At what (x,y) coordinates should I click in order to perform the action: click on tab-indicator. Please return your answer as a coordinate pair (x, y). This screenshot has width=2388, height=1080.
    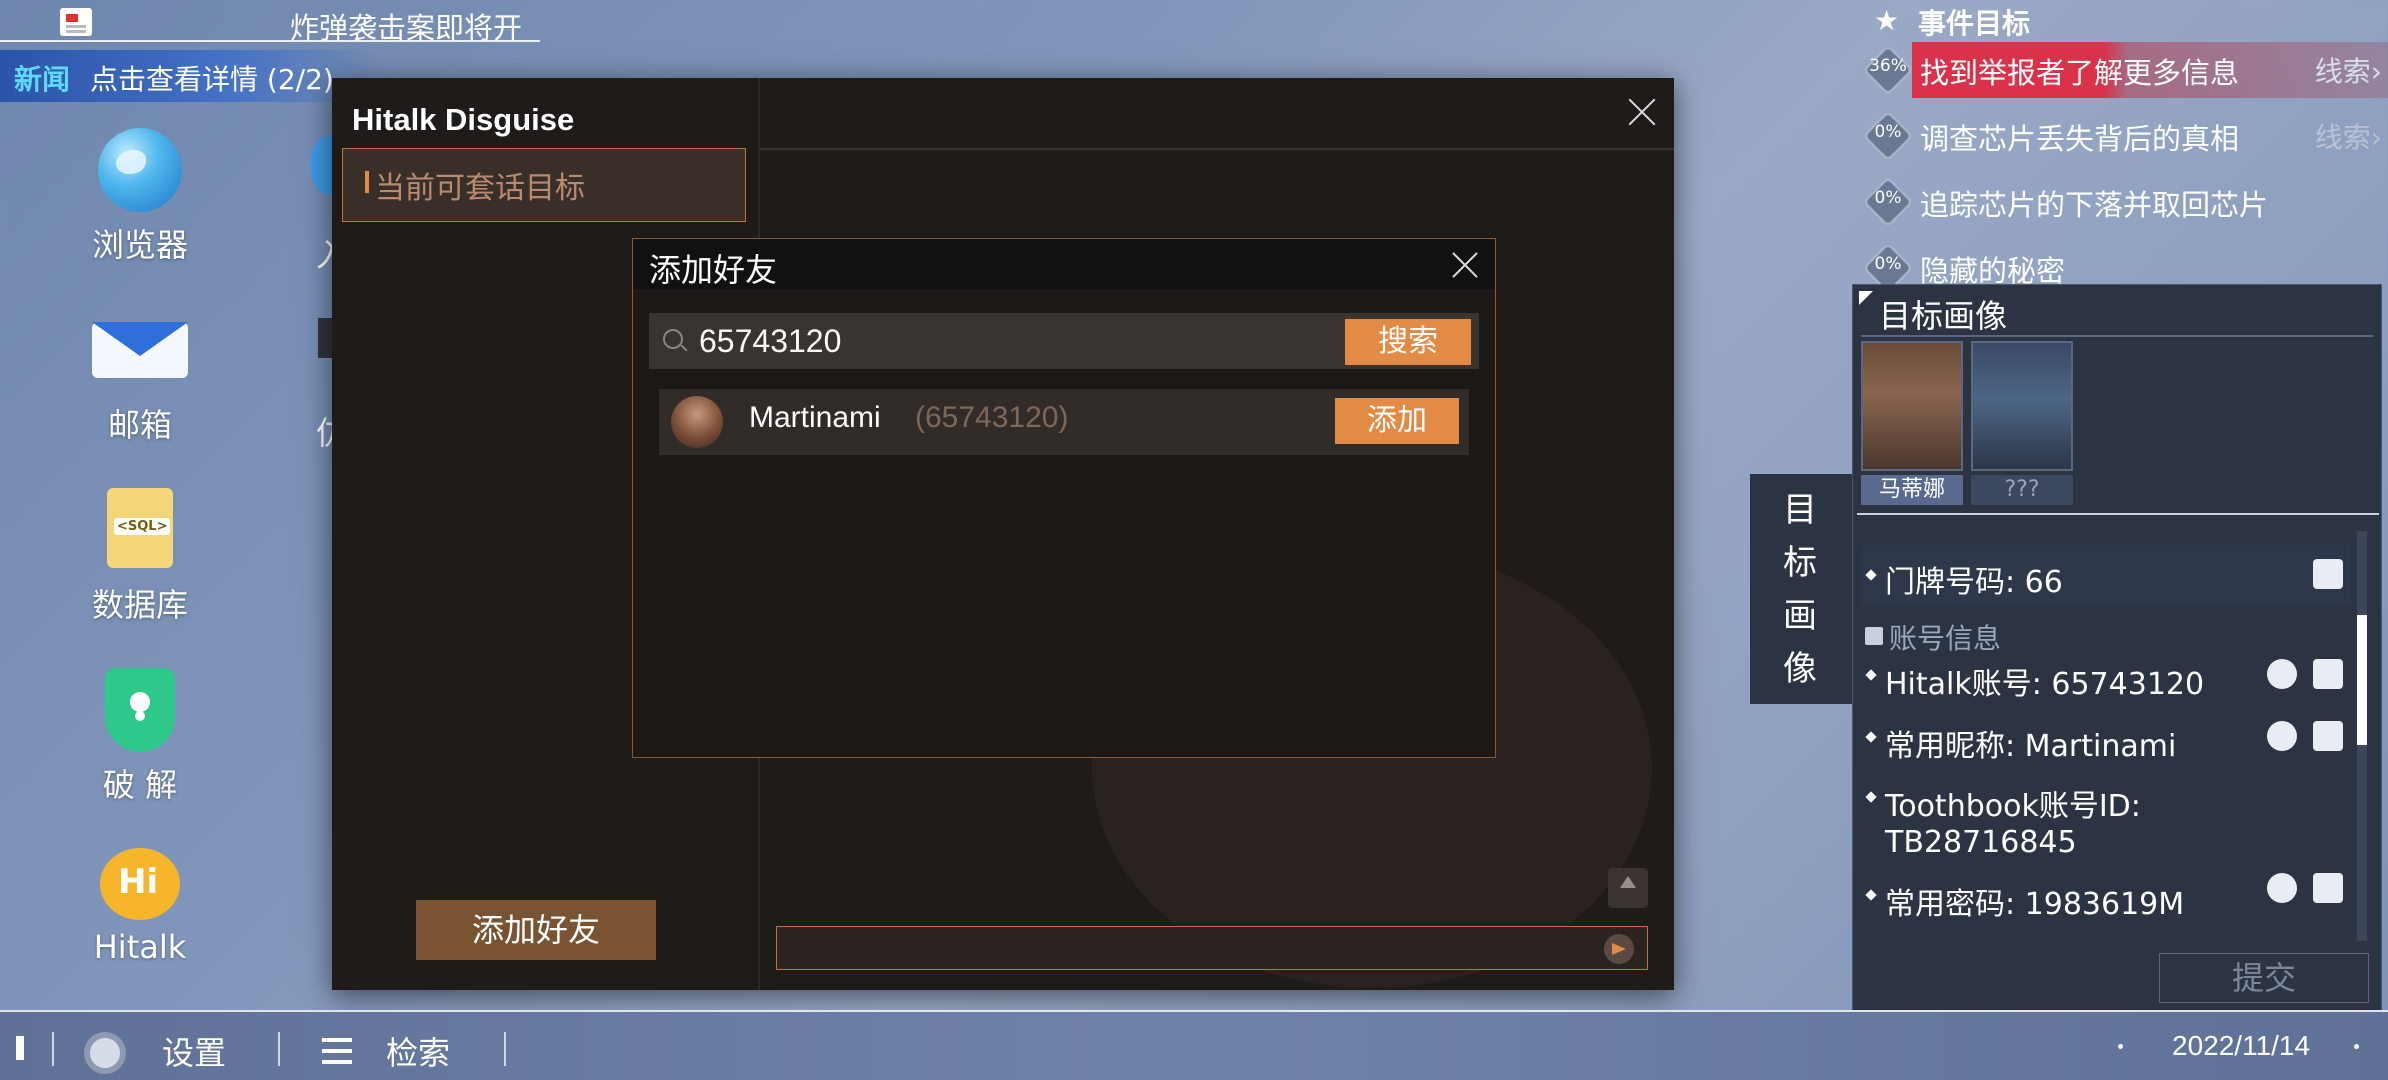
    Looking at the image, I should click on (367, 182).